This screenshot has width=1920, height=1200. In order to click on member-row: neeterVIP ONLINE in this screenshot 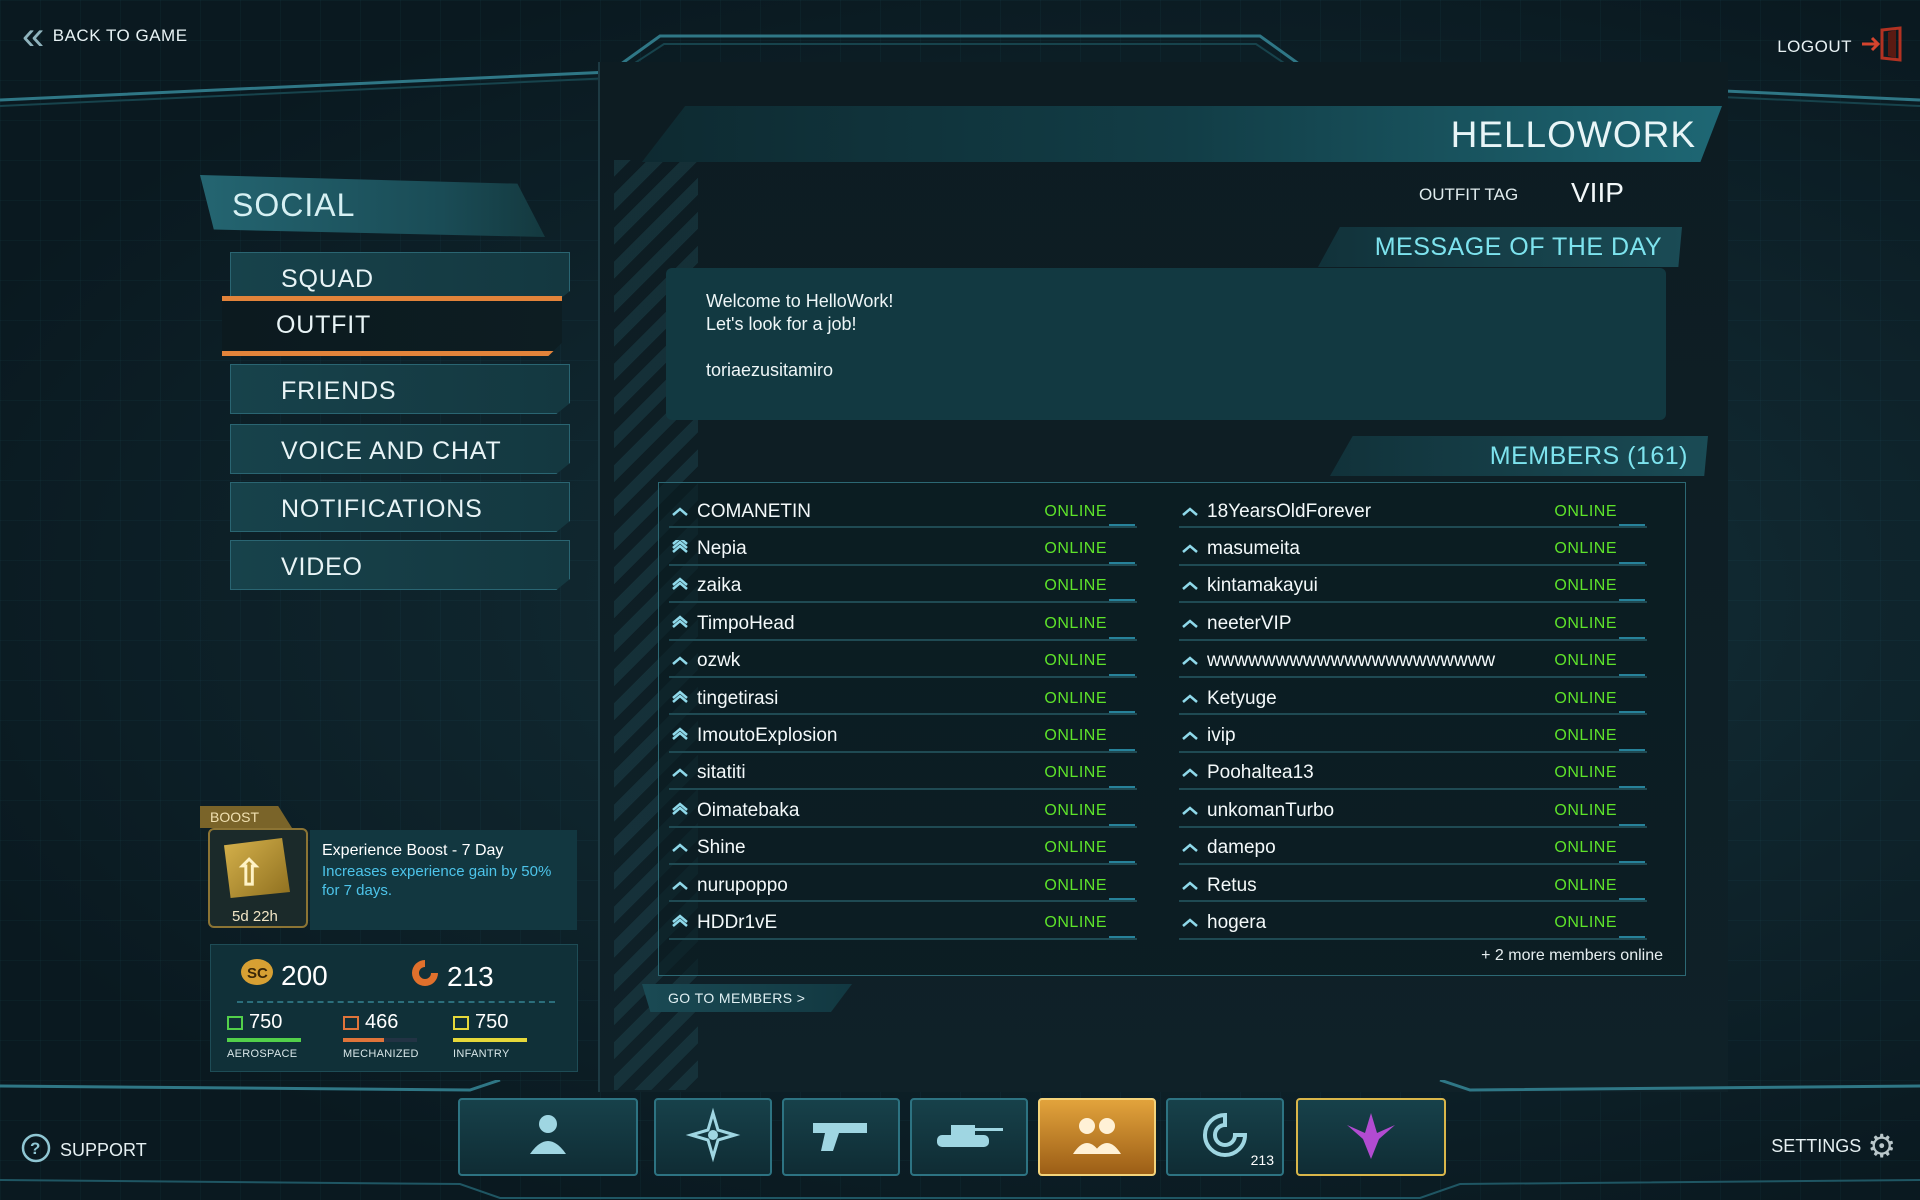, I will do `click(1414, 623)`.